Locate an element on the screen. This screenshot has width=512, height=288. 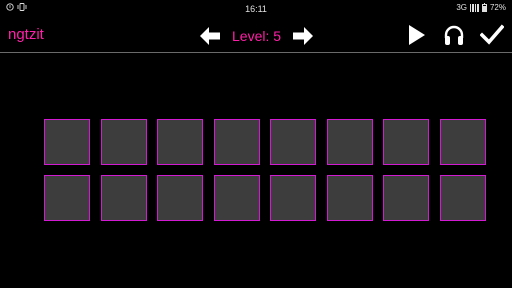
network-type: 3G is located at coordinates (461, 7).